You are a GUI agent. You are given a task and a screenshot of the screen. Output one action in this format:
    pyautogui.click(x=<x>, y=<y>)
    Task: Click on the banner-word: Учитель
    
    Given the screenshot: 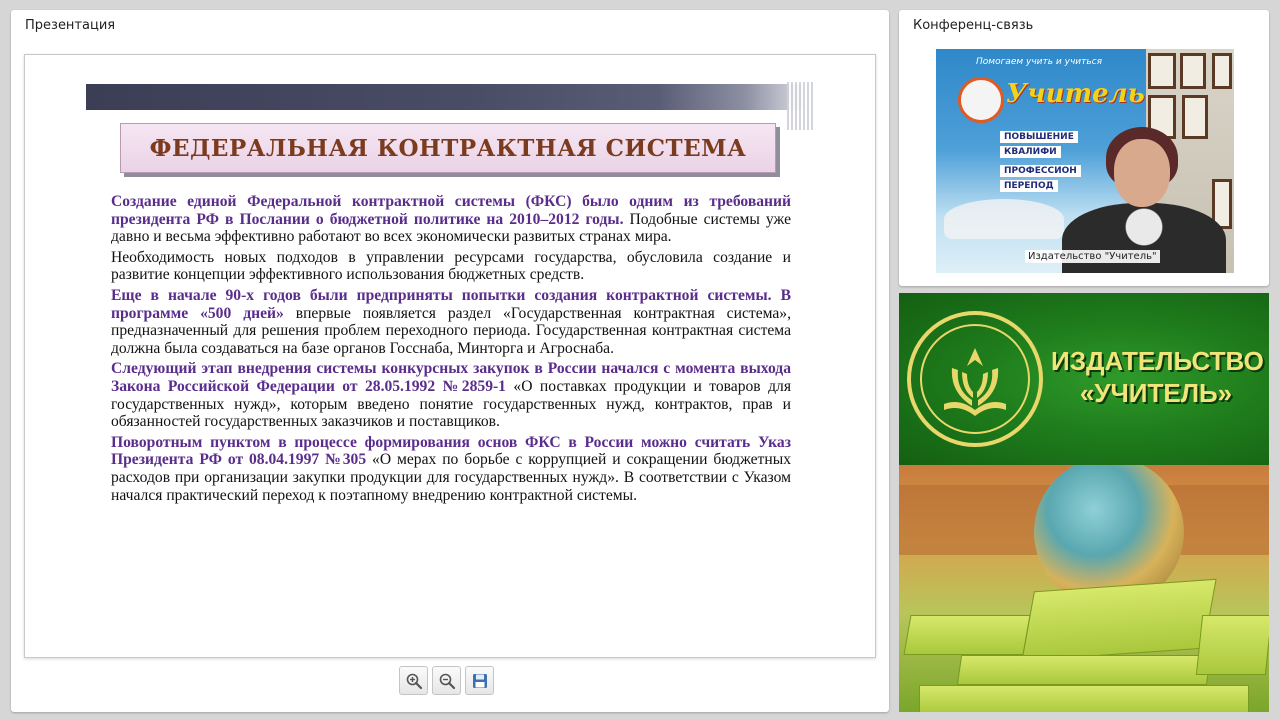 What is the action you would take?
    pyautogui.click(x=1075, y=94)
    